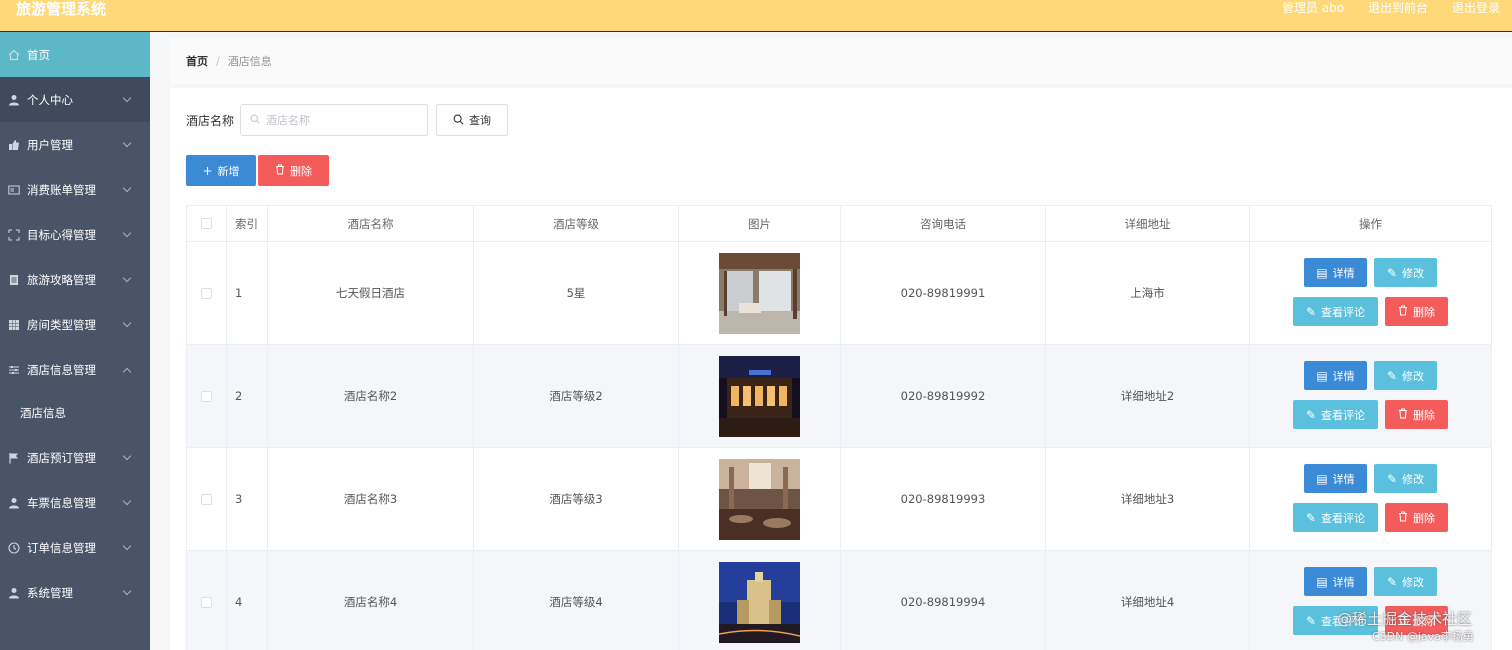  I want to click on admin-user-label: 管理员 abo, so click(1313, 8).